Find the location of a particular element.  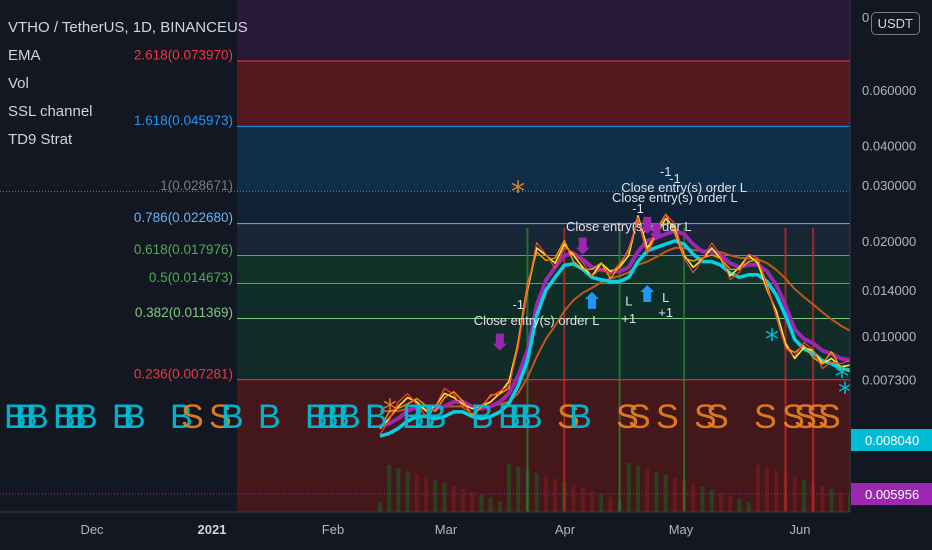

y-tick-label: 0.014000 is located at coordinates (889, 290).